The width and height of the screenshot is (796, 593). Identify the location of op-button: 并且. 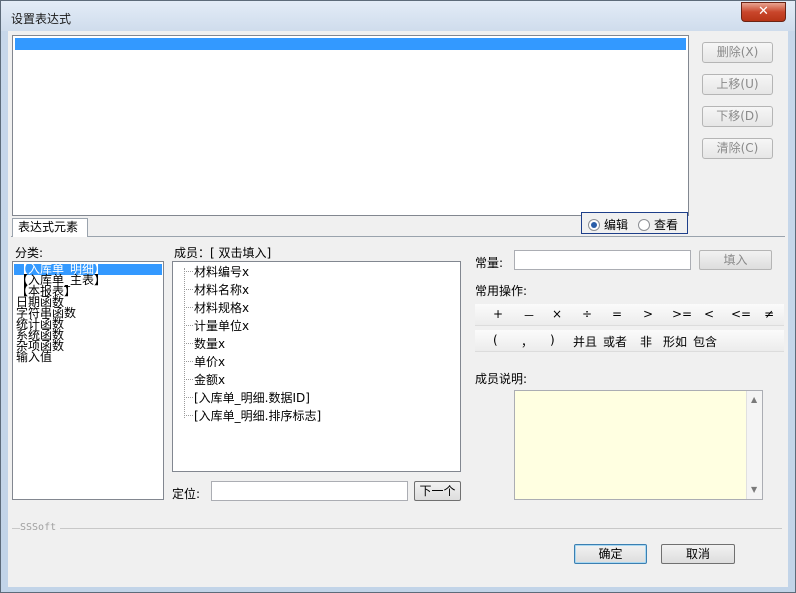
(585, 341).